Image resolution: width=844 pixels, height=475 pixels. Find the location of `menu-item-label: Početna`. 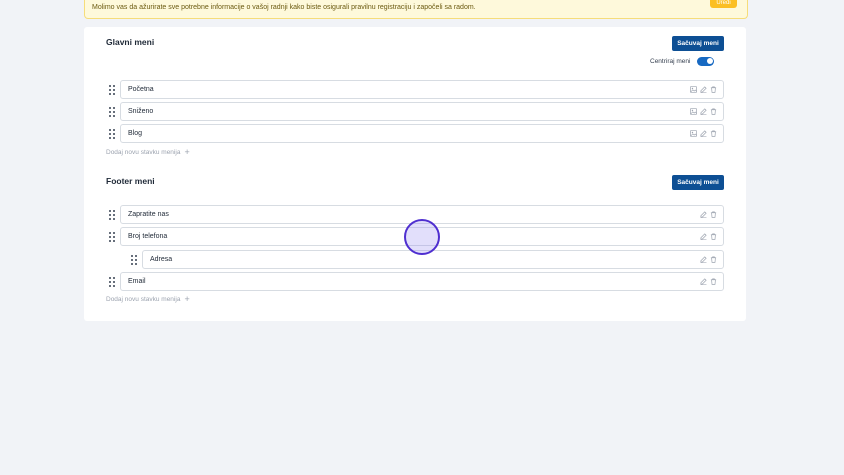

menu-item-label: Početna is located at coordinates (141, 89).